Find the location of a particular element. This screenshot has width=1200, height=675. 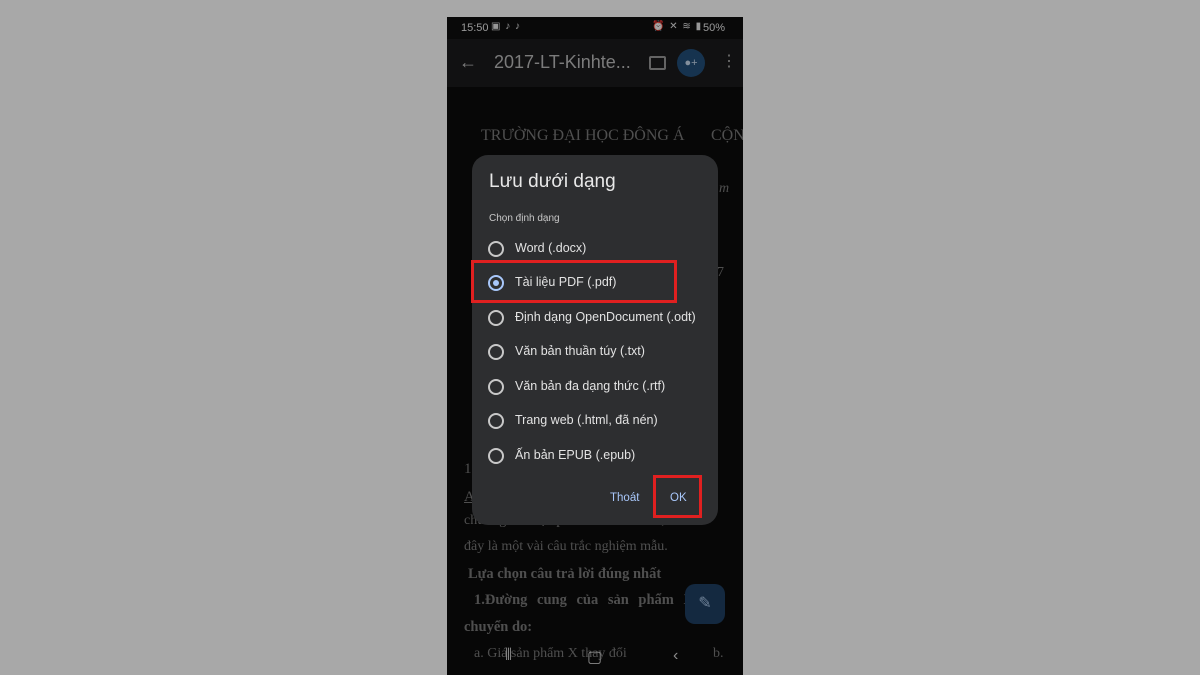

format-option-label: Word (.docx) is located at coordinates (551, 248).